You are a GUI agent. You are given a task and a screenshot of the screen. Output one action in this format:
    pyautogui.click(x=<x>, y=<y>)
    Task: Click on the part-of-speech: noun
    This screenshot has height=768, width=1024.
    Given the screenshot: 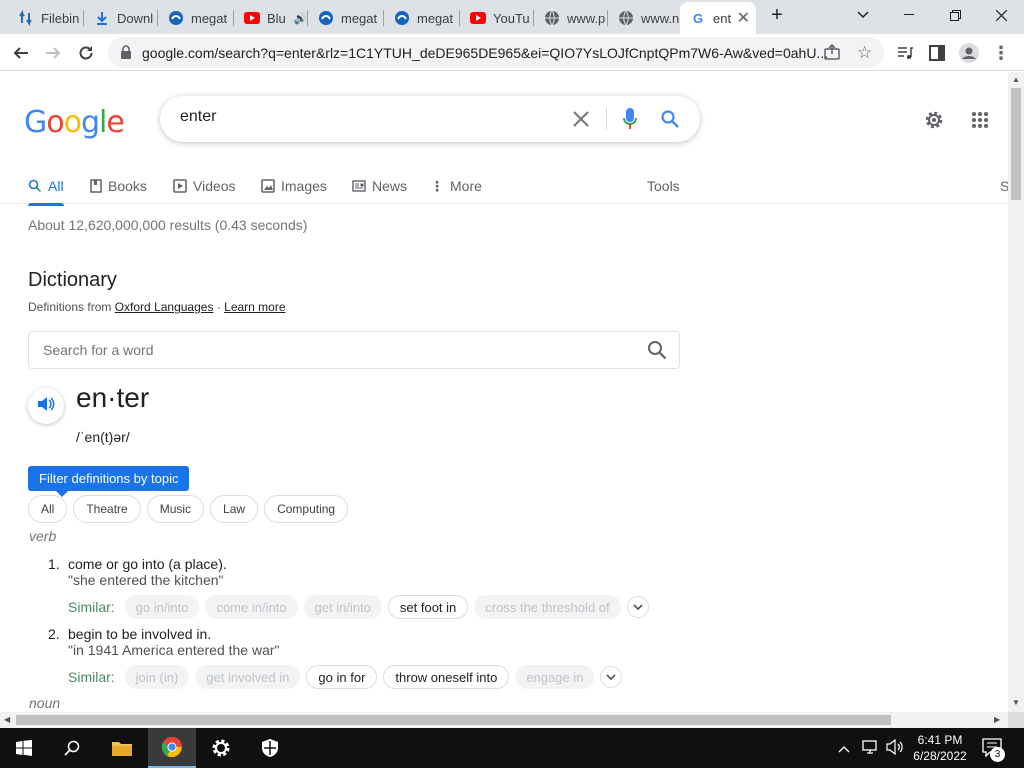 What is the action you would take?
    pyautogui.click(x=45, y=703)
    